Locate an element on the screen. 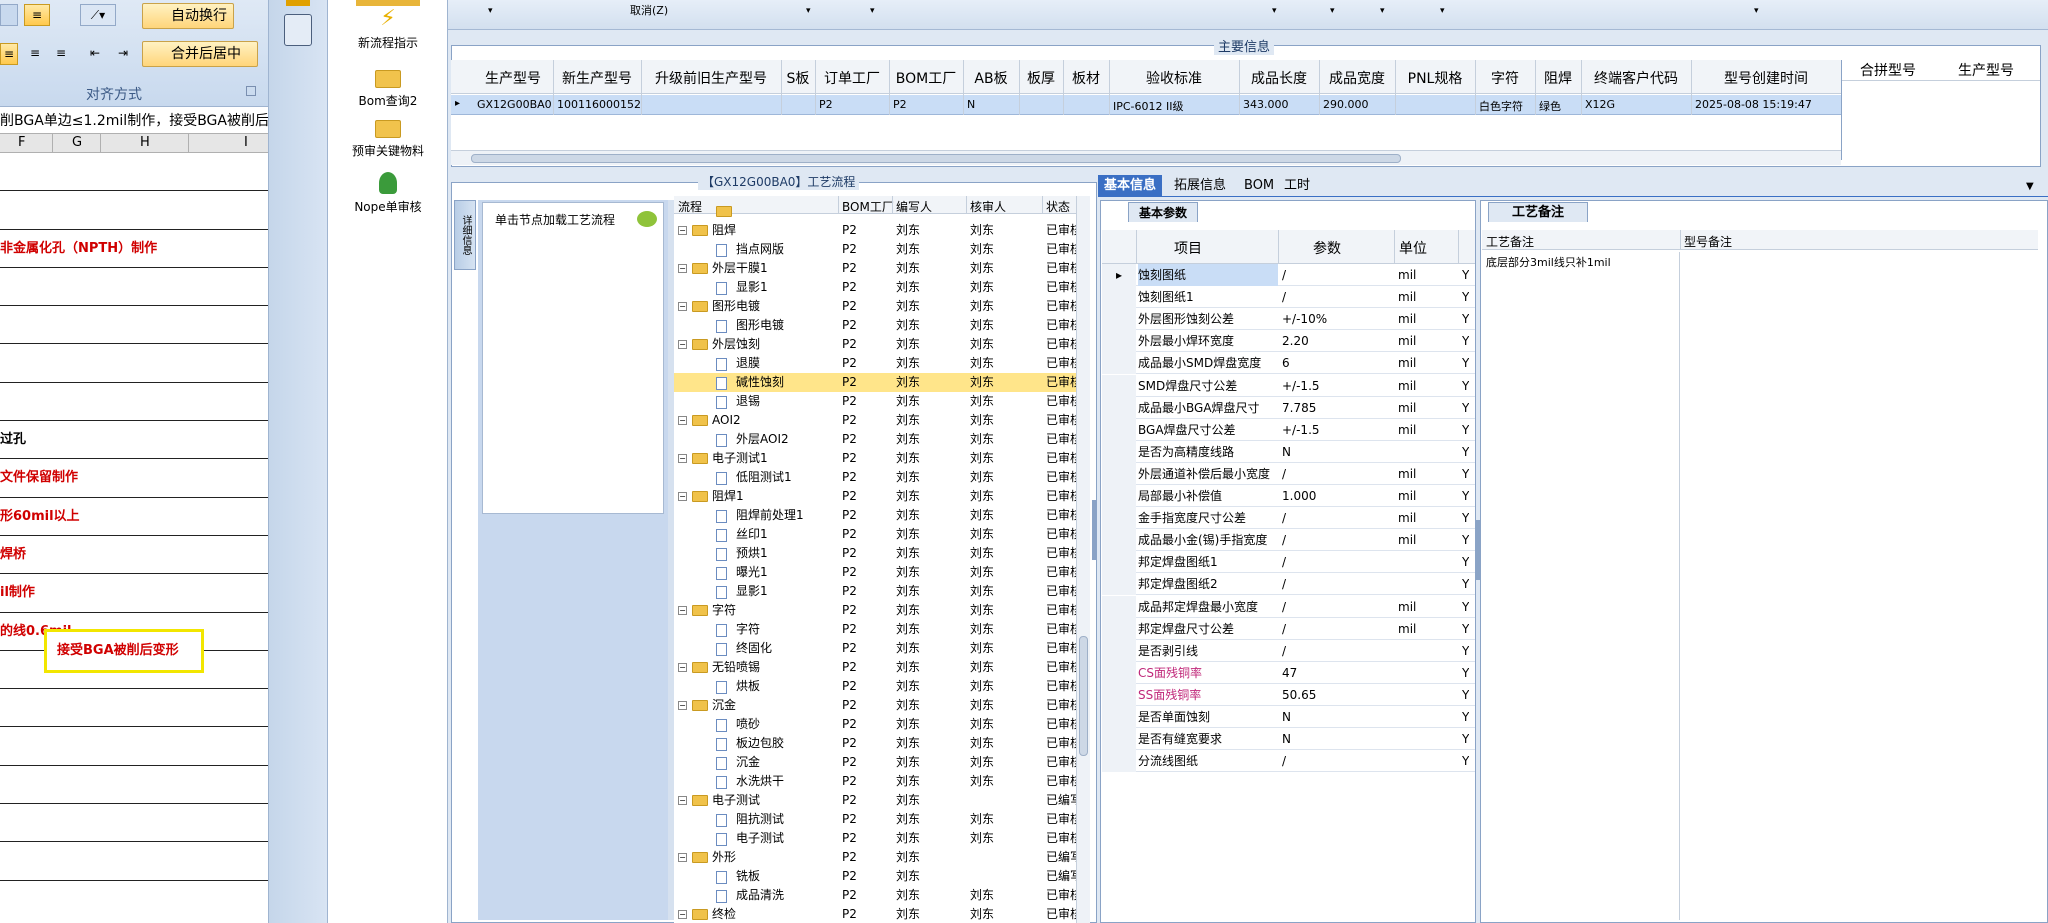 The height and width of the screenshot is (923, 2048). flow-tree-node: − 电子测试 P2 刘东 已编写 is located at coordinates (879, 800).